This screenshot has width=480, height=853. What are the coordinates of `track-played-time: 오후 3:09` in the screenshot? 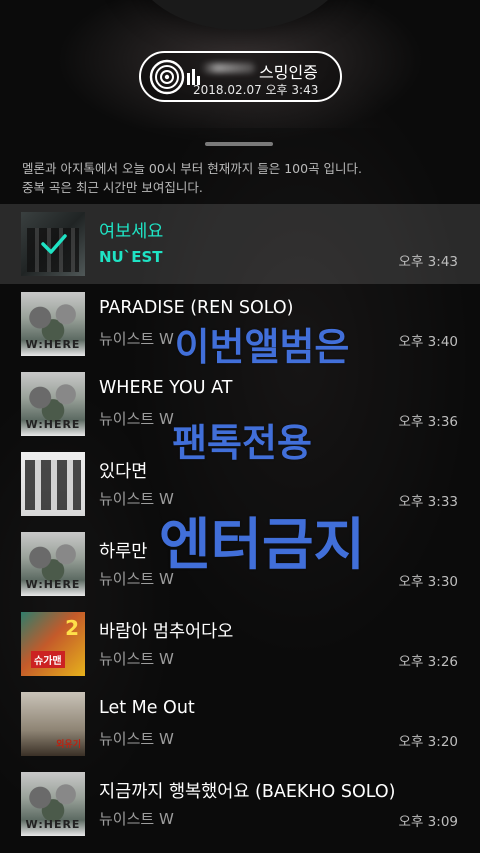 It's located at (428, 822).